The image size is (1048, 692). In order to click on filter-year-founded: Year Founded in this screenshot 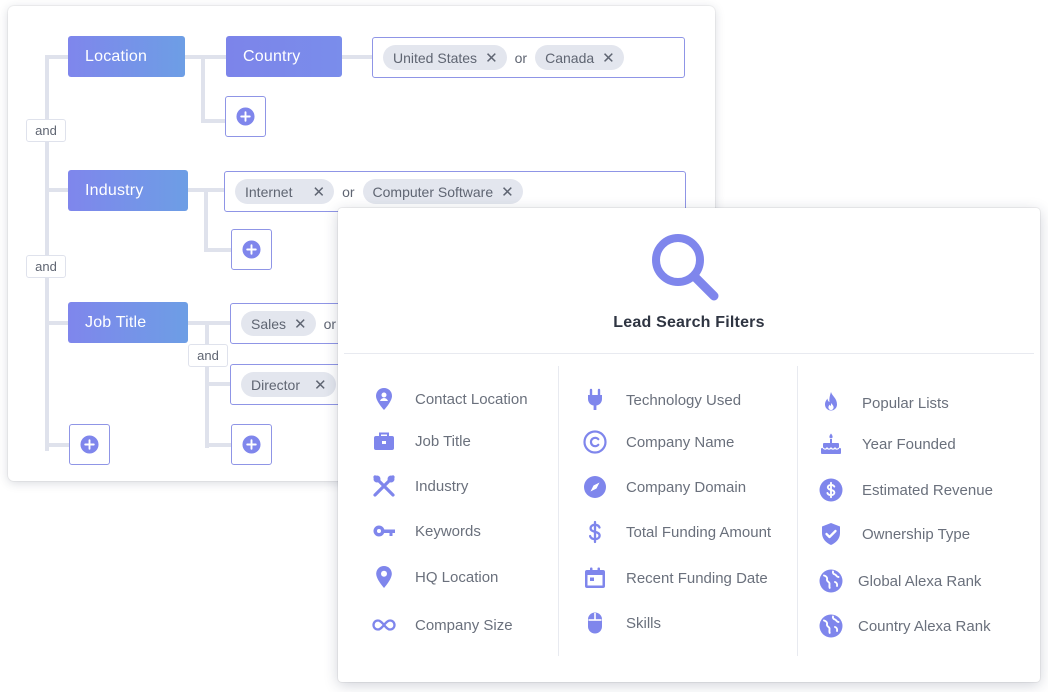, I will do `click(887, 444)`.